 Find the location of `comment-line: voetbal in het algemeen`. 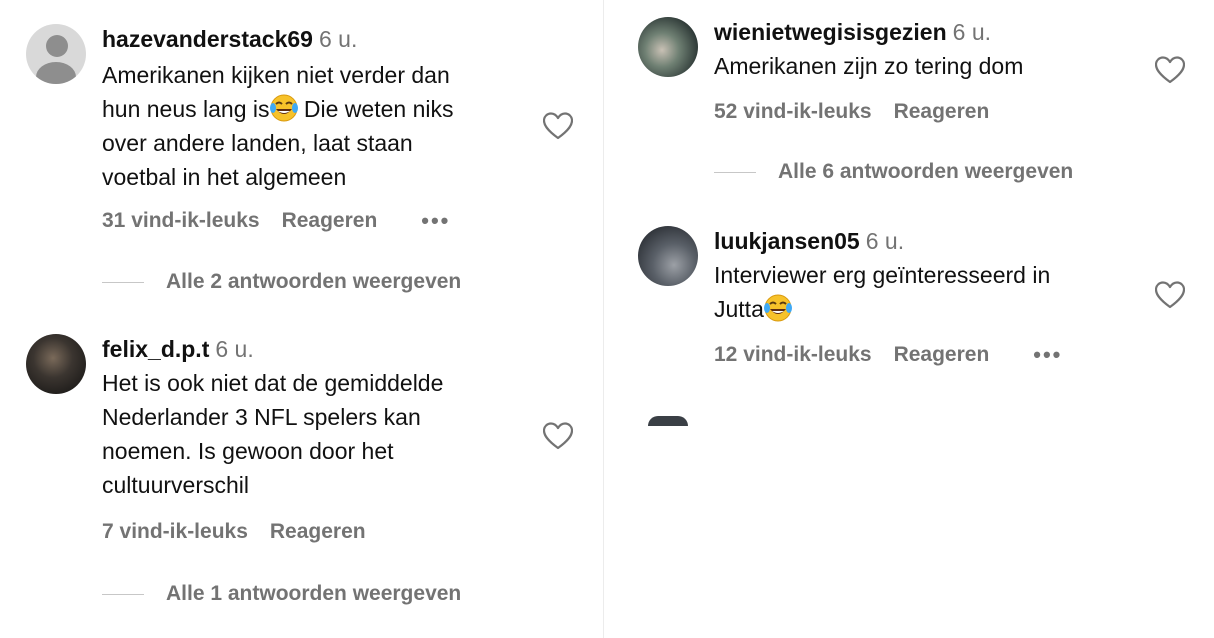

comment-line: voetbal in het algemeen is located at coordinates (224, 177).